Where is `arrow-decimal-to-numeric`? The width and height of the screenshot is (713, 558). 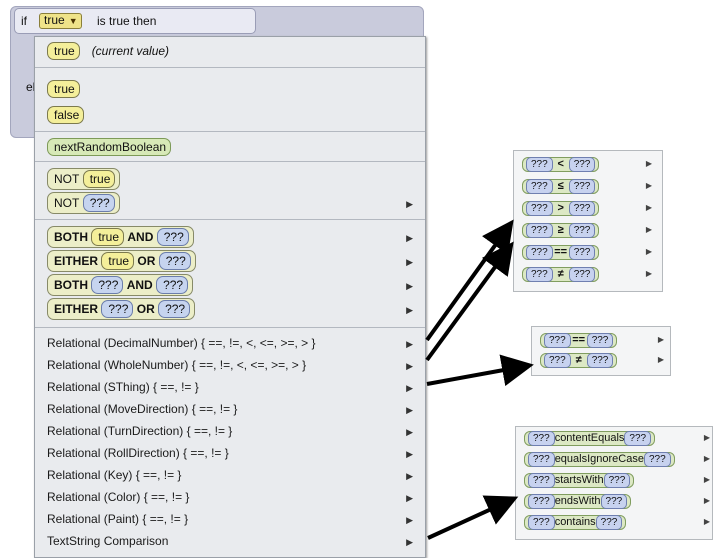
arrow-decimal-to-numeric is located at coordinates (469, 280).